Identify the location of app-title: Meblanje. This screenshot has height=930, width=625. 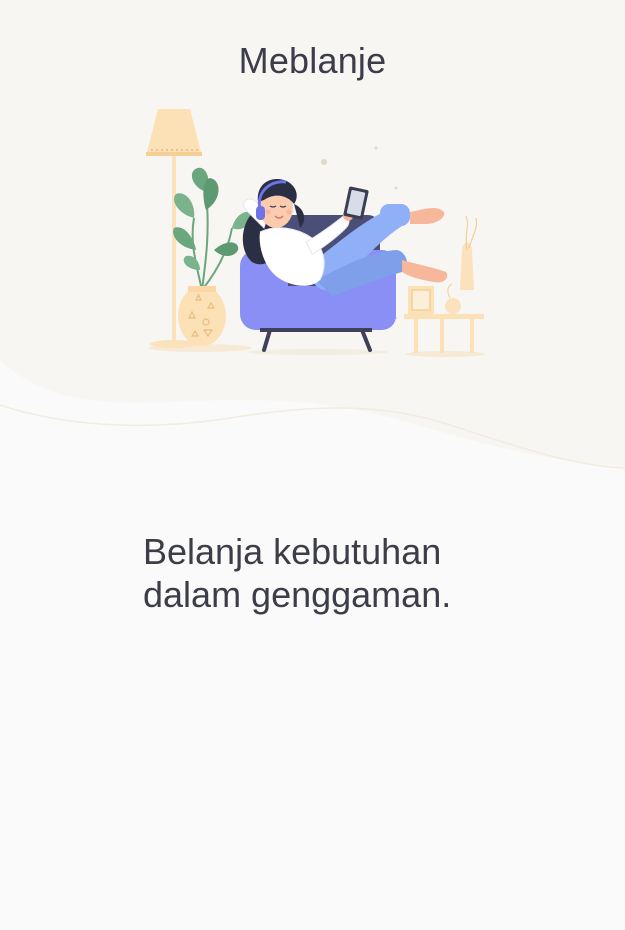
(312, 60).